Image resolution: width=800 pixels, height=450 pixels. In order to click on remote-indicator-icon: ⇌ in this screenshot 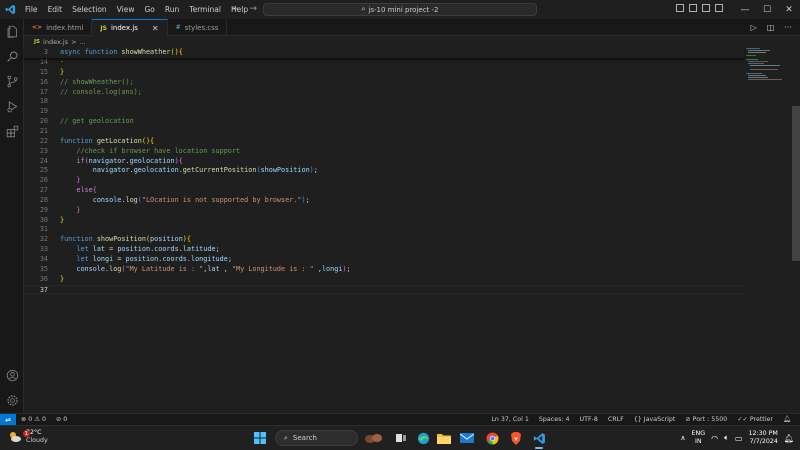, I will do `click(8, 419)`.